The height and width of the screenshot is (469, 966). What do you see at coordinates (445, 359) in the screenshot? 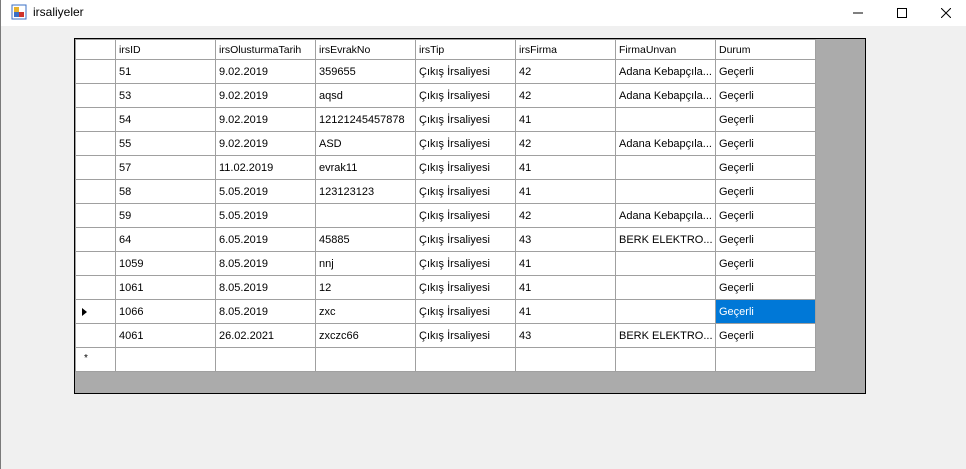
I see `new-row: *` at bounding box center [445, 359].